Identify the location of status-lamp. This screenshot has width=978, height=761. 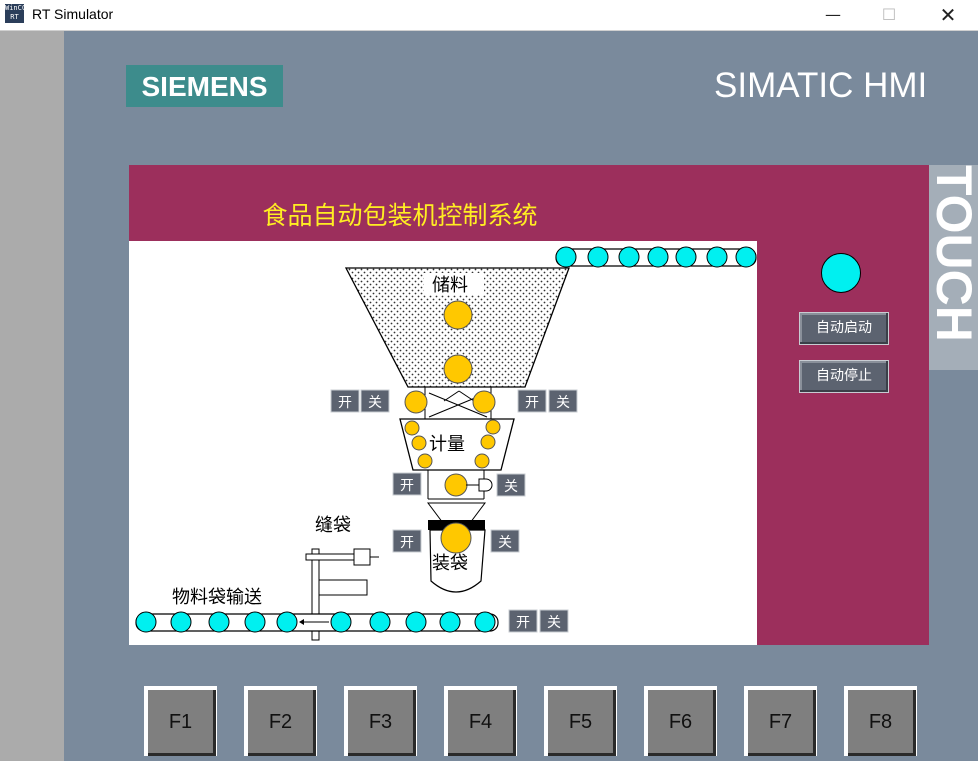
(841, 273).